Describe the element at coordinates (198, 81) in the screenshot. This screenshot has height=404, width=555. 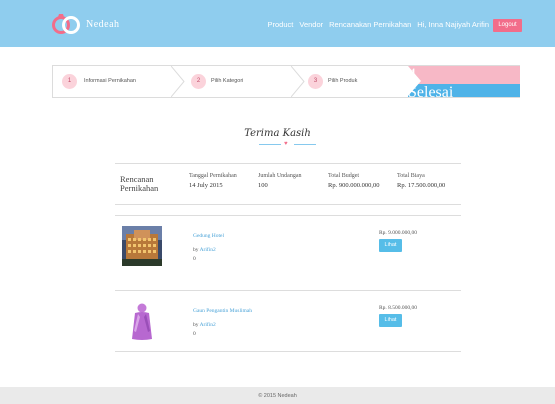
I see `step-number: 2` at that location.